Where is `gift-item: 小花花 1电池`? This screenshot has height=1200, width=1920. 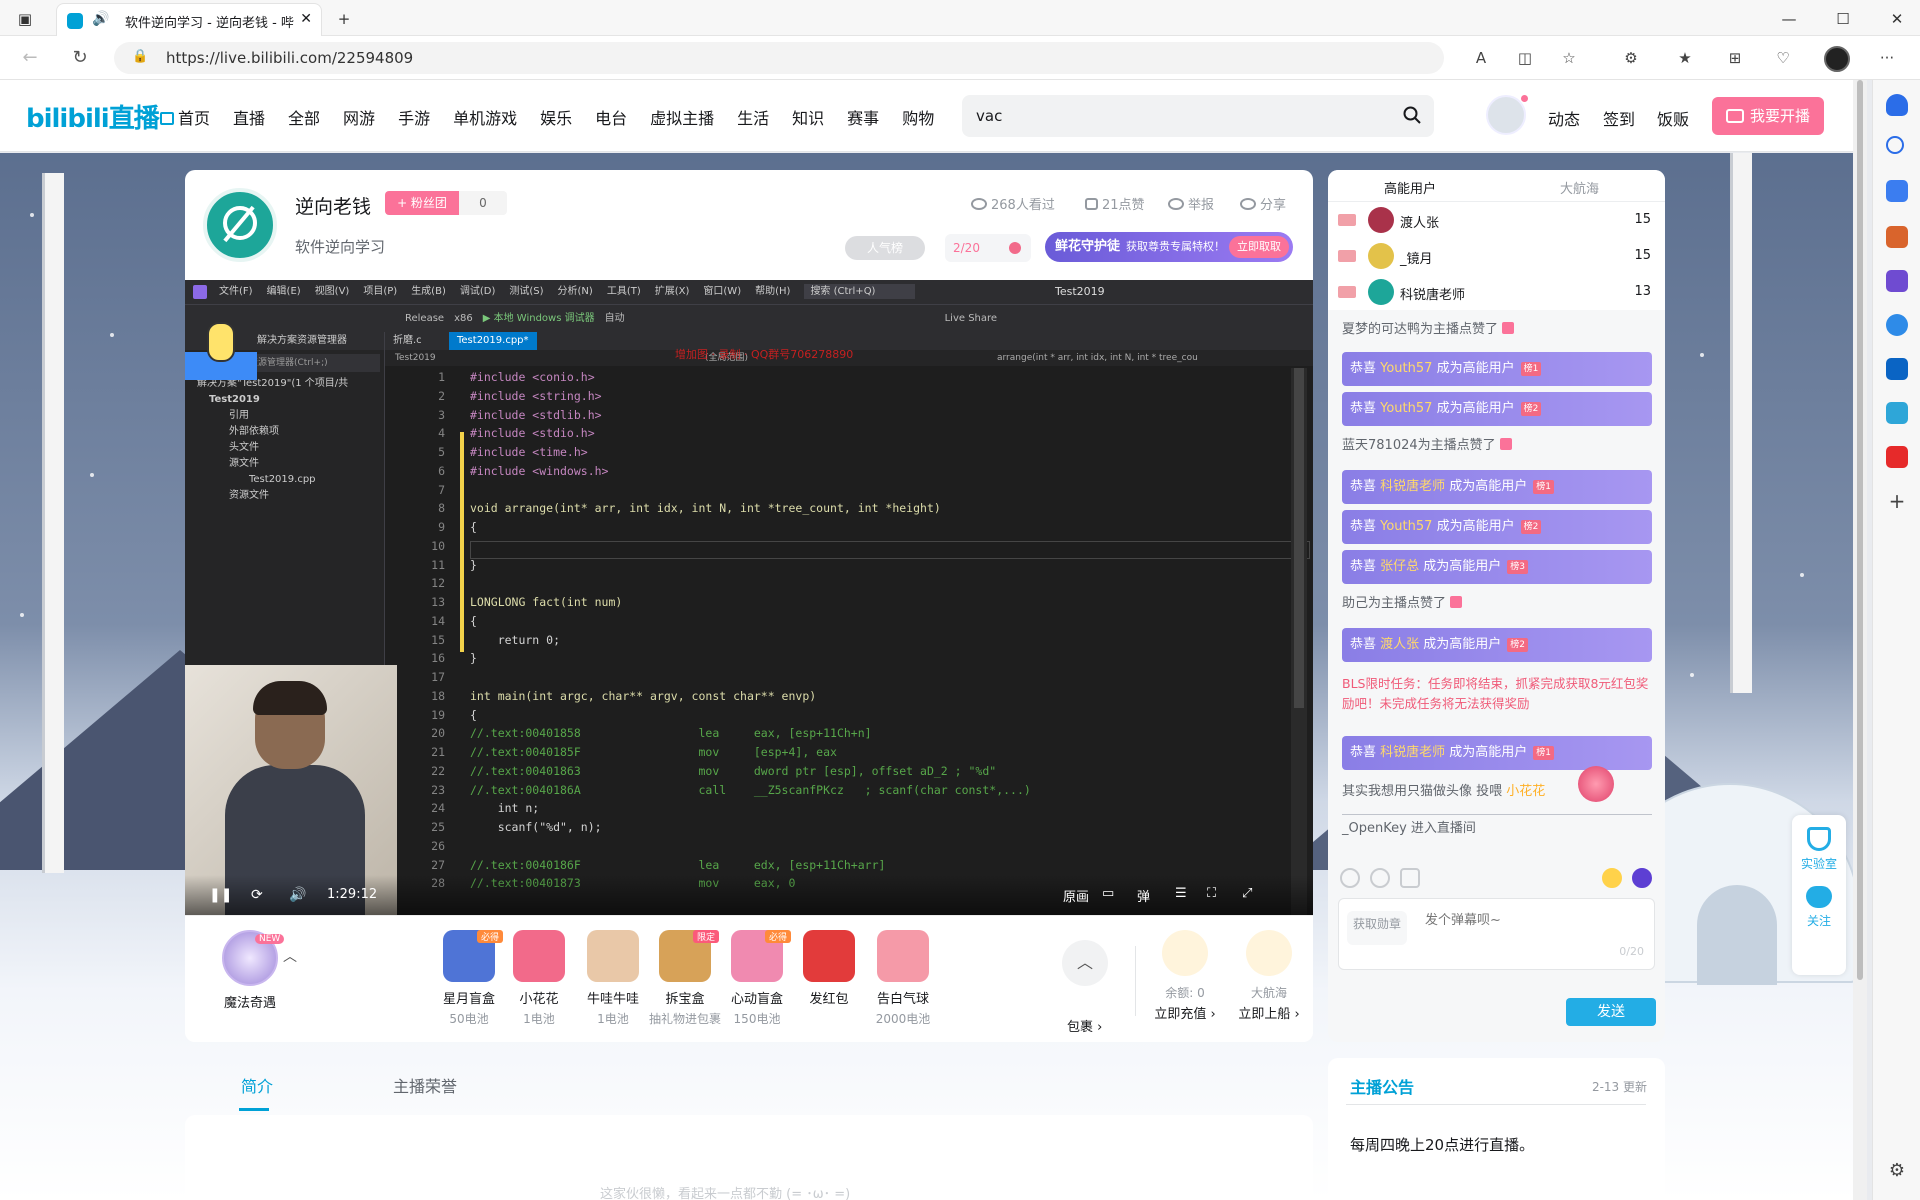 gift-item: 小花花 1电池 is located at coordinates (539, 978).